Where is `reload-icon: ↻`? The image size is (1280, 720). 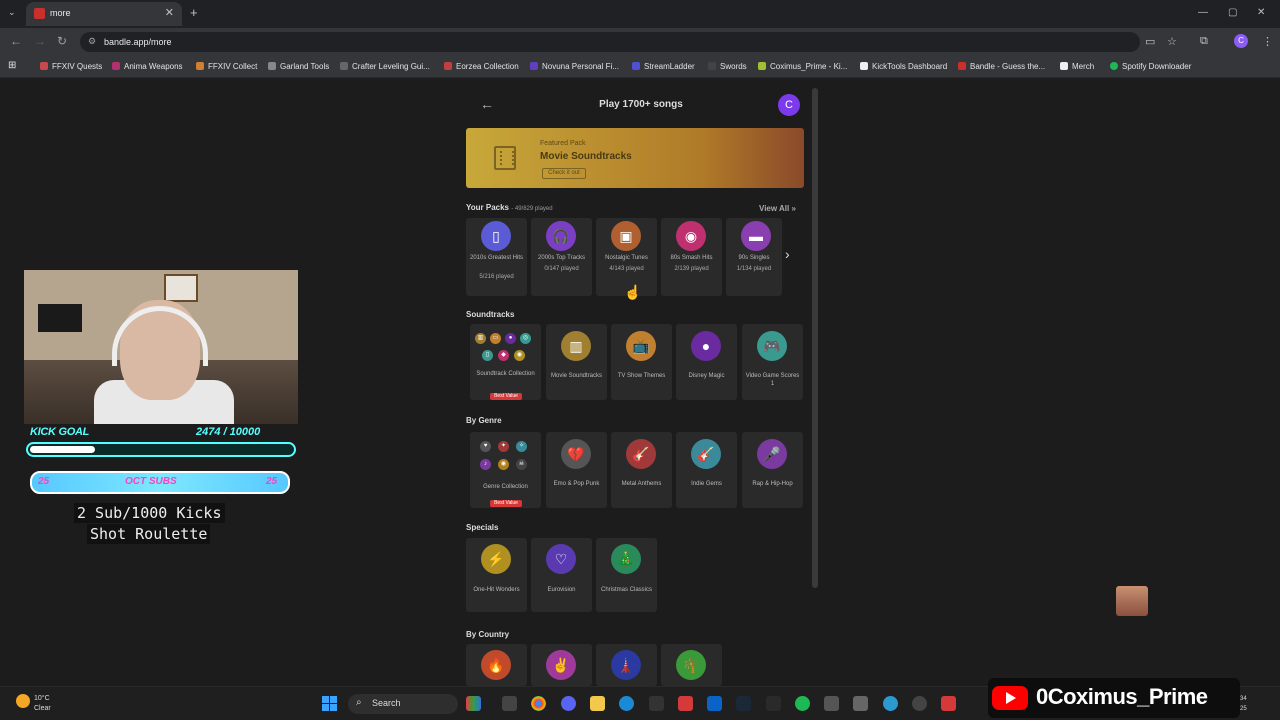
reload-icon: ↻ is located at coordinates (62, 41).